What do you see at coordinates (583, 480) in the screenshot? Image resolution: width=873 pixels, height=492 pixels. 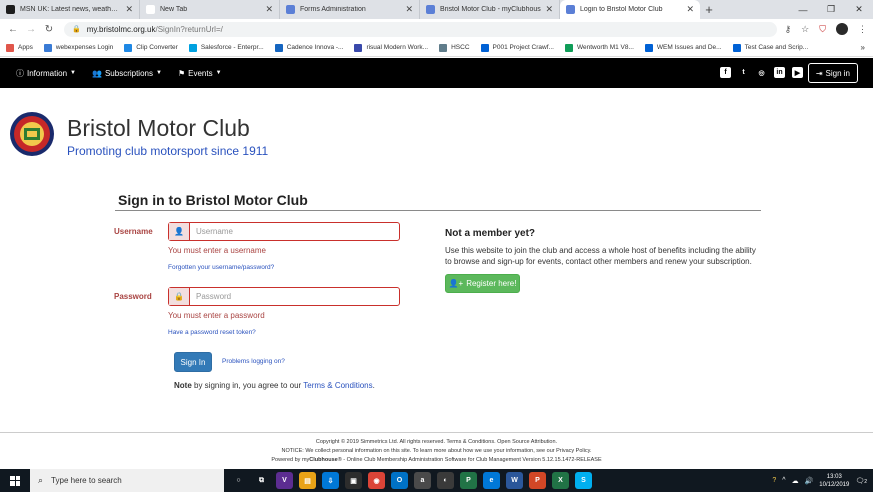 I see `taskbar-app-icon: S` at bounding box center [583, 480].